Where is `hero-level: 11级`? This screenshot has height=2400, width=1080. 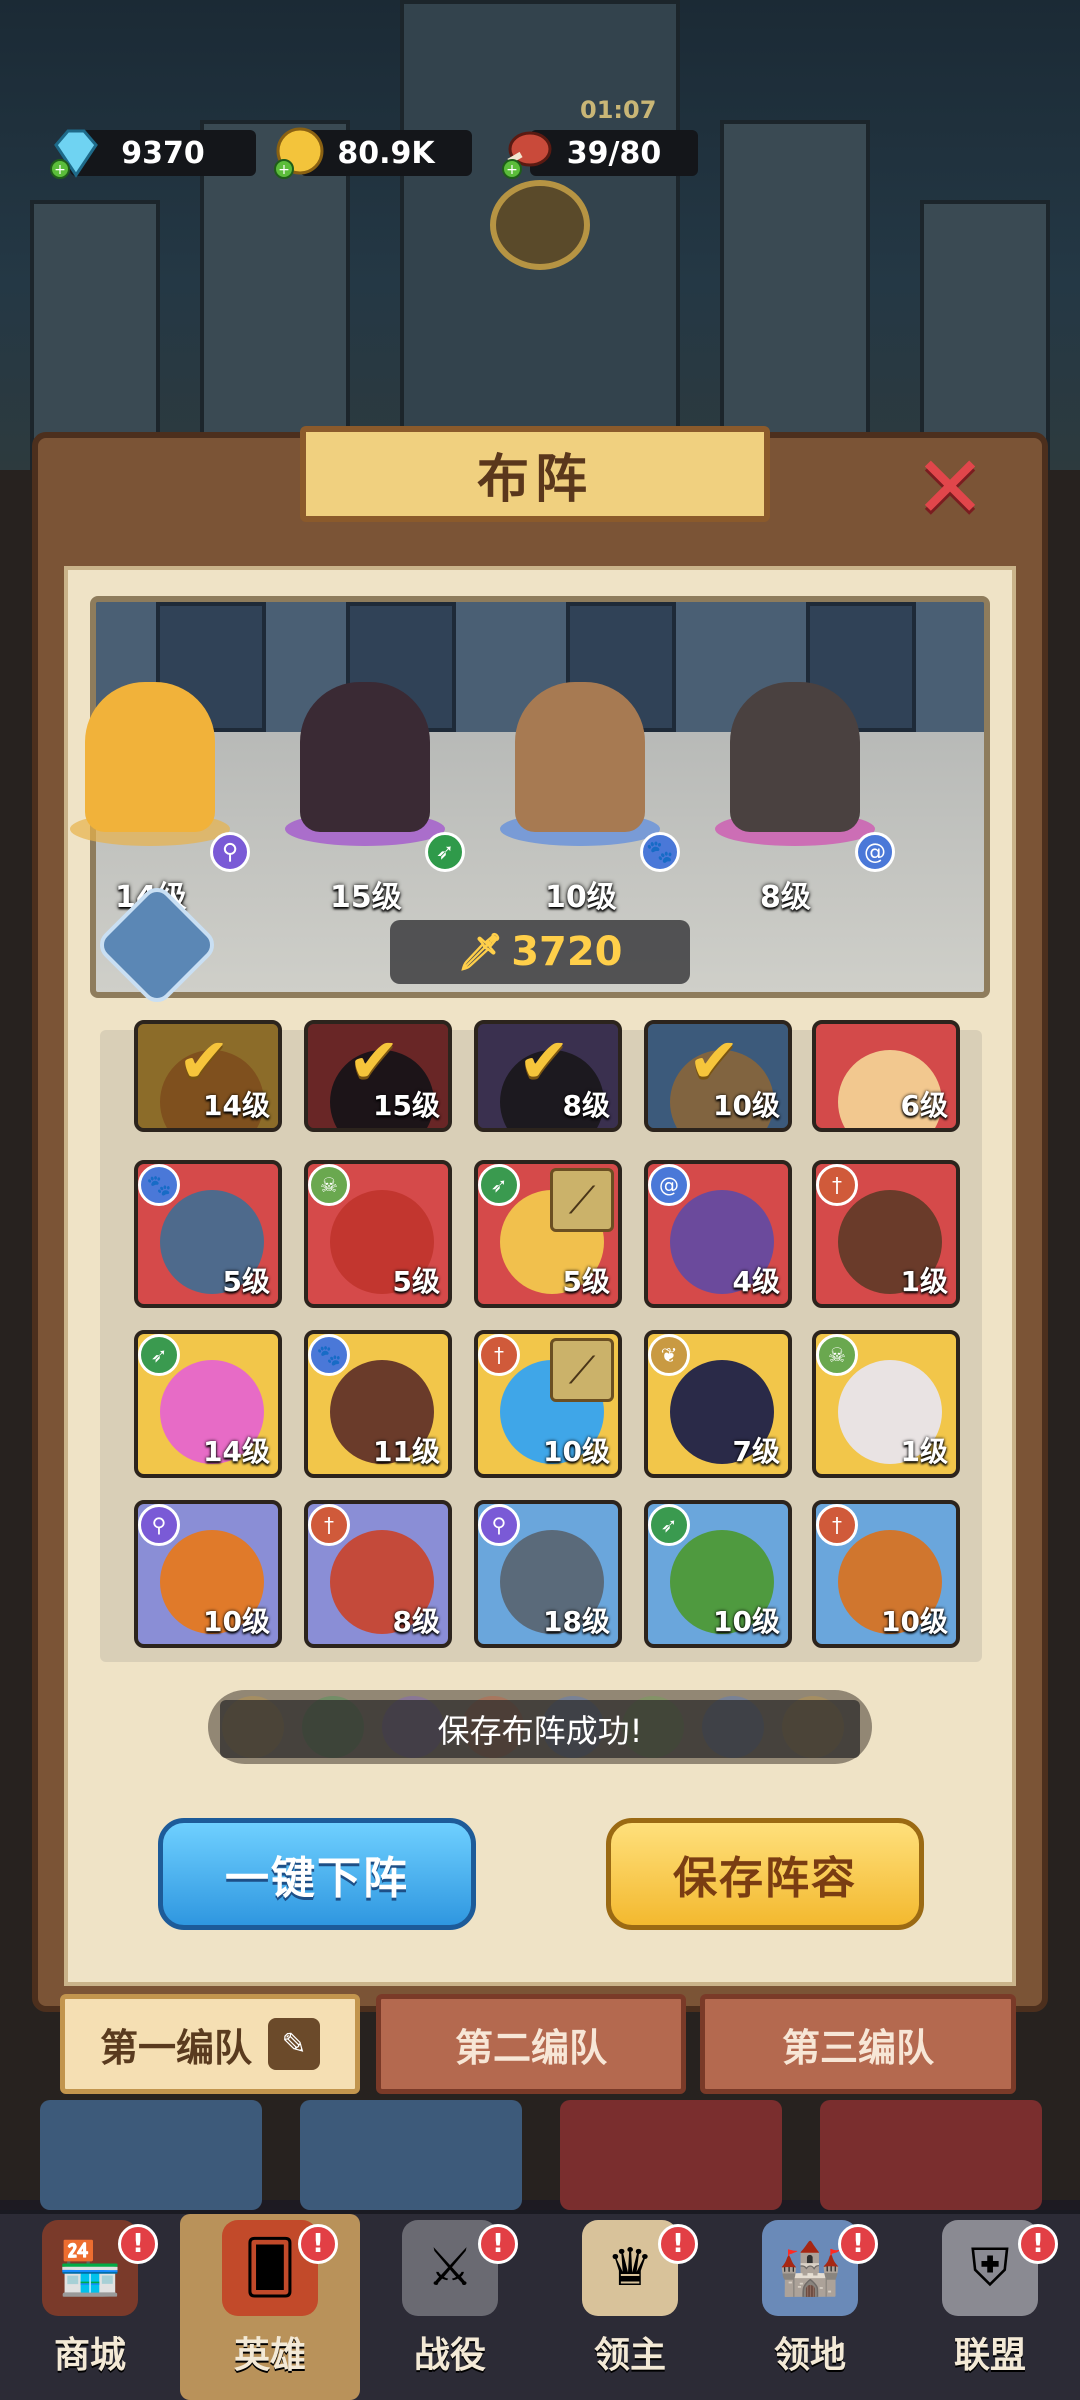
hero-level: 11级 is located at coordinates (406, 1451).